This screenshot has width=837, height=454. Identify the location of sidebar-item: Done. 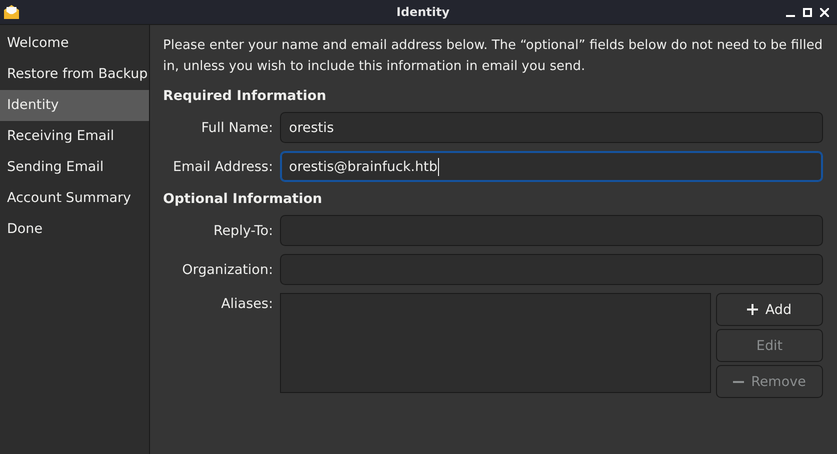
(74, 229).